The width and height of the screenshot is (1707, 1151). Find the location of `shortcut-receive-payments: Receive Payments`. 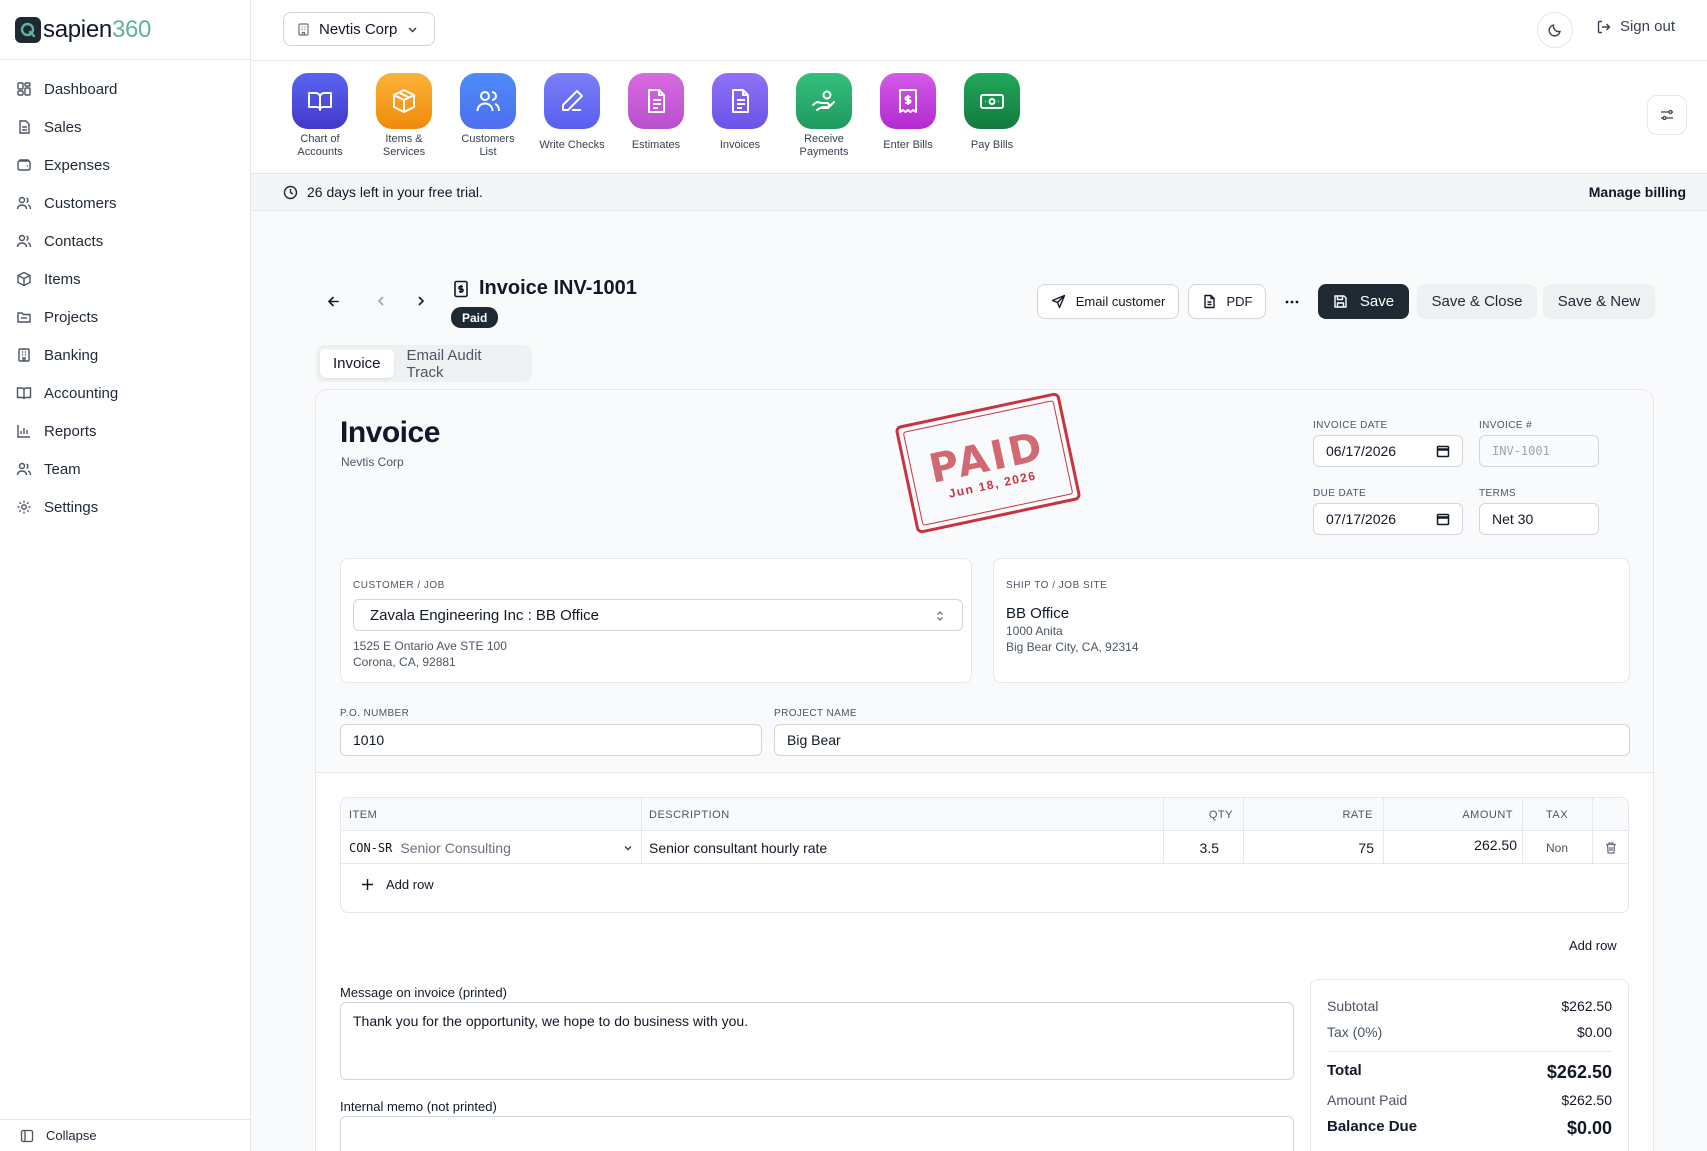

shortcut-receive-payments: Receive Payments is located at coordinates (824, 116).